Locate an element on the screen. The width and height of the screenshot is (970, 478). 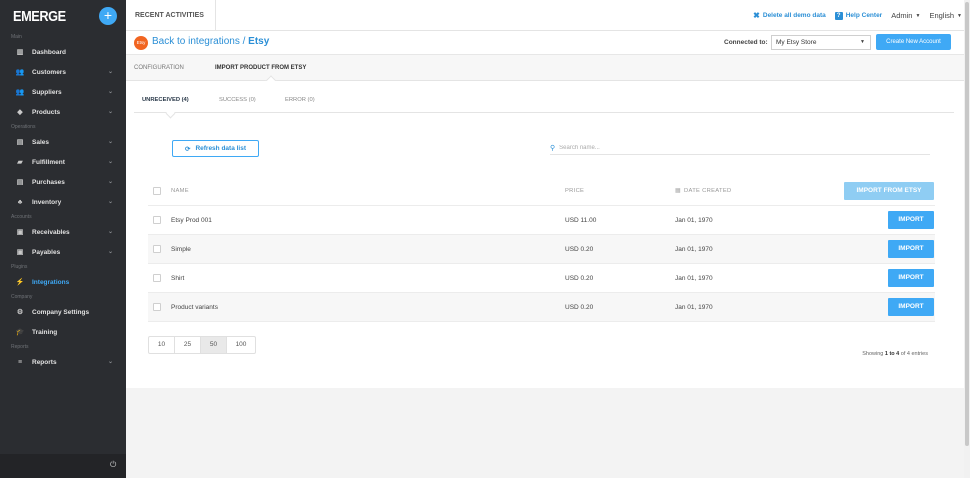
tab-unreceived: UNRECEIVED (4) is located at coordinates (165, 100).